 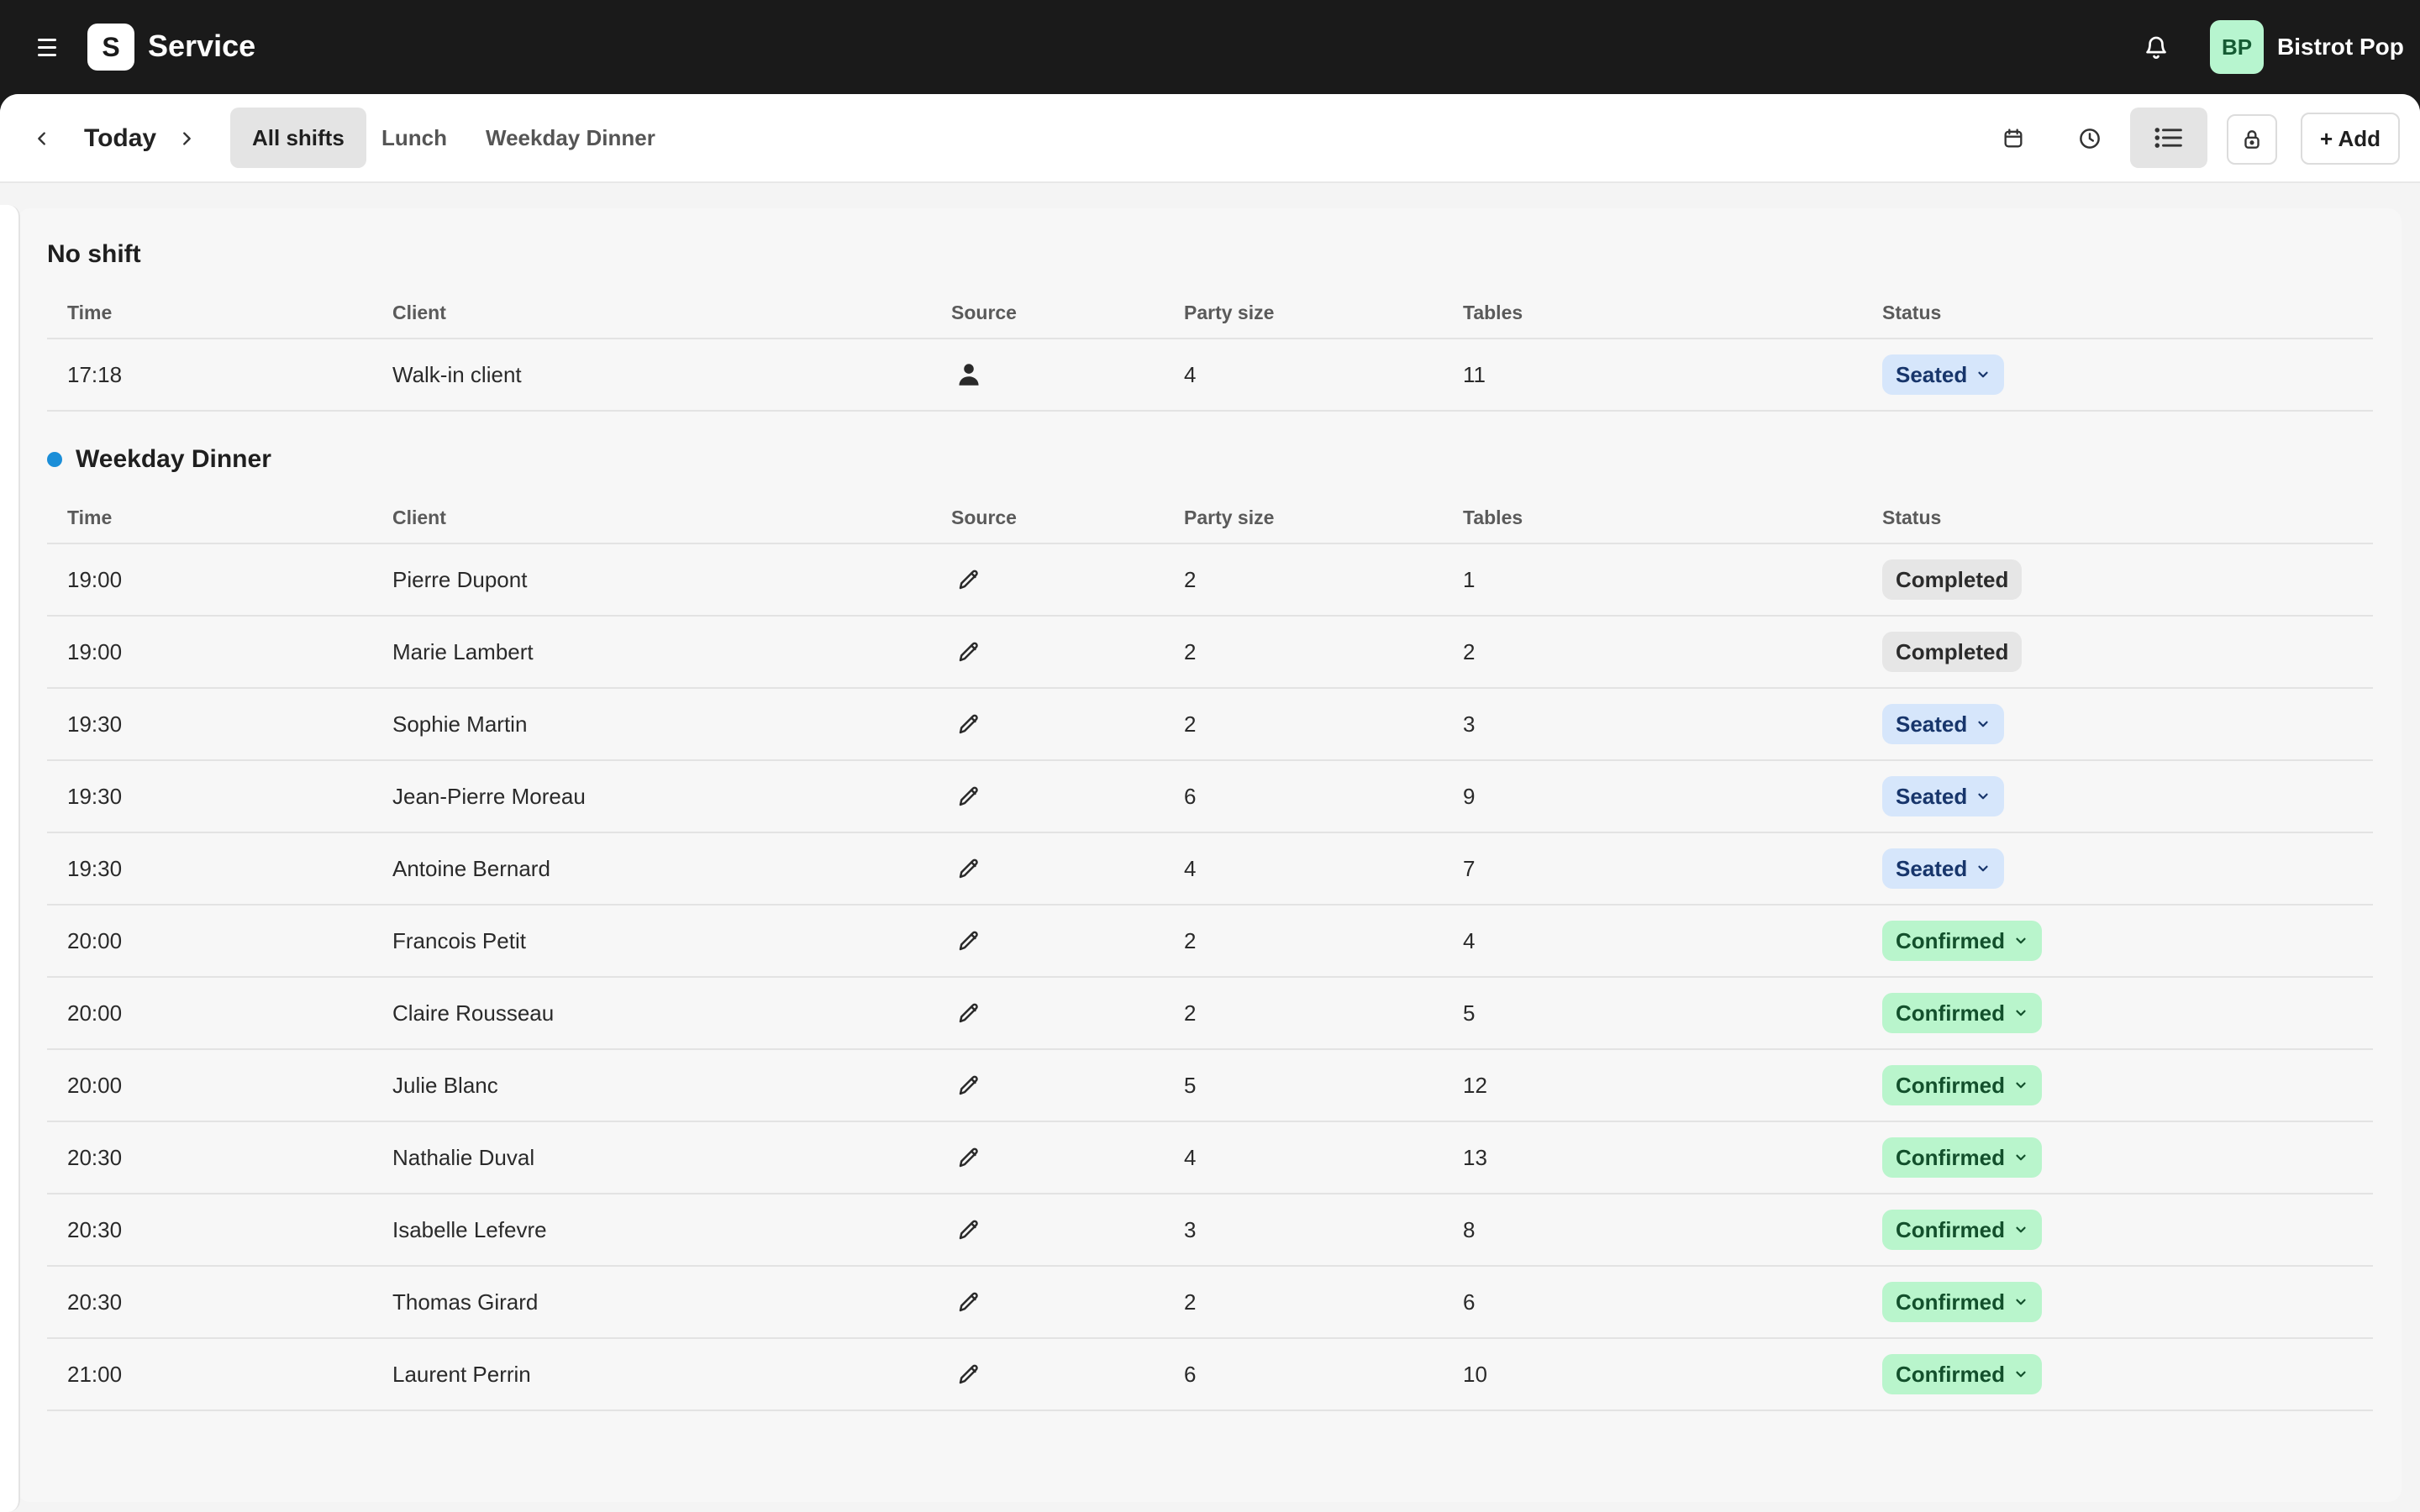 What do you see at coordinates (672, 1158) in the screenshot?
I see `client-name: Nathalie Duval` at bounding box center [672, 1158].